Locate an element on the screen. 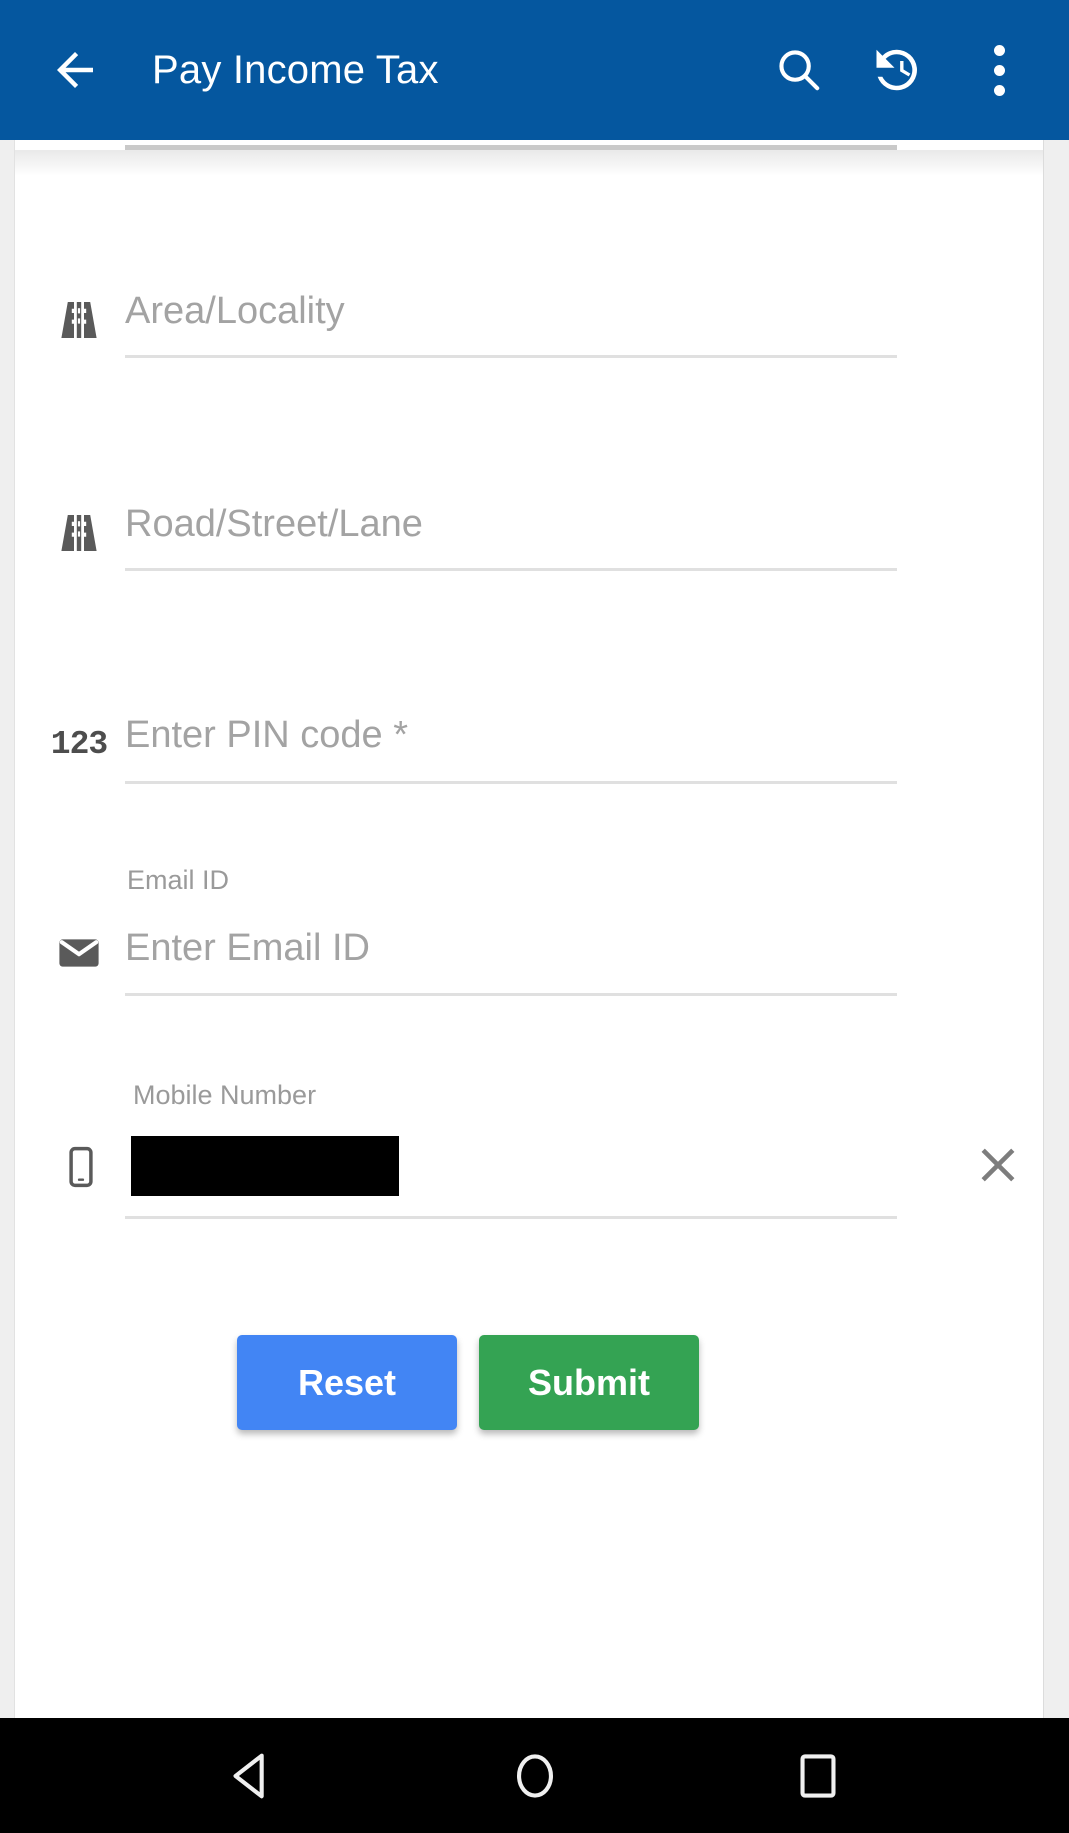  nav-recents-square-icon is located at coordinates (817, 1775).